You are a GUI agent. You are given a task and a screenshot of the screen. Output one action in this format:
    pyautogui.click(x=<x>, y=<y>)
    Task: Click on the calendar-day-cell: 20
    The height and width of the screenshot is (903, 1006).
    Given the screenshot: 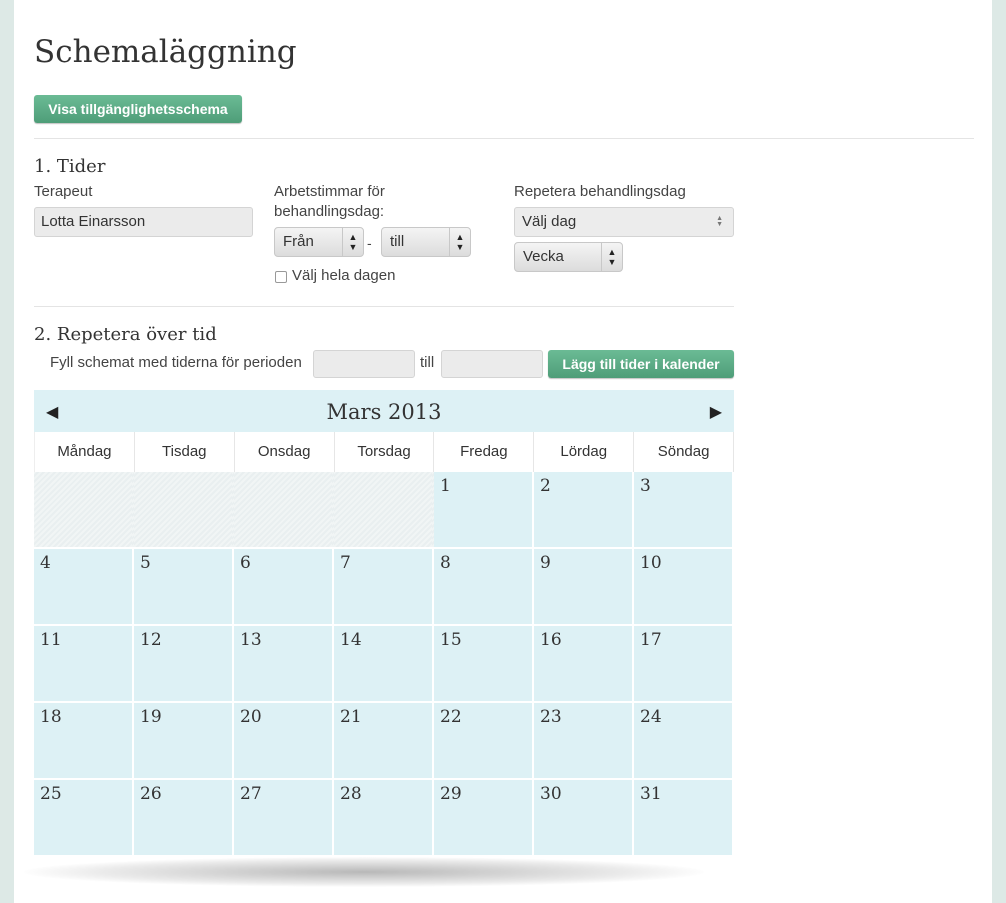 What is the action you would take?
    pyautogui.click(x=284, y=741)
    